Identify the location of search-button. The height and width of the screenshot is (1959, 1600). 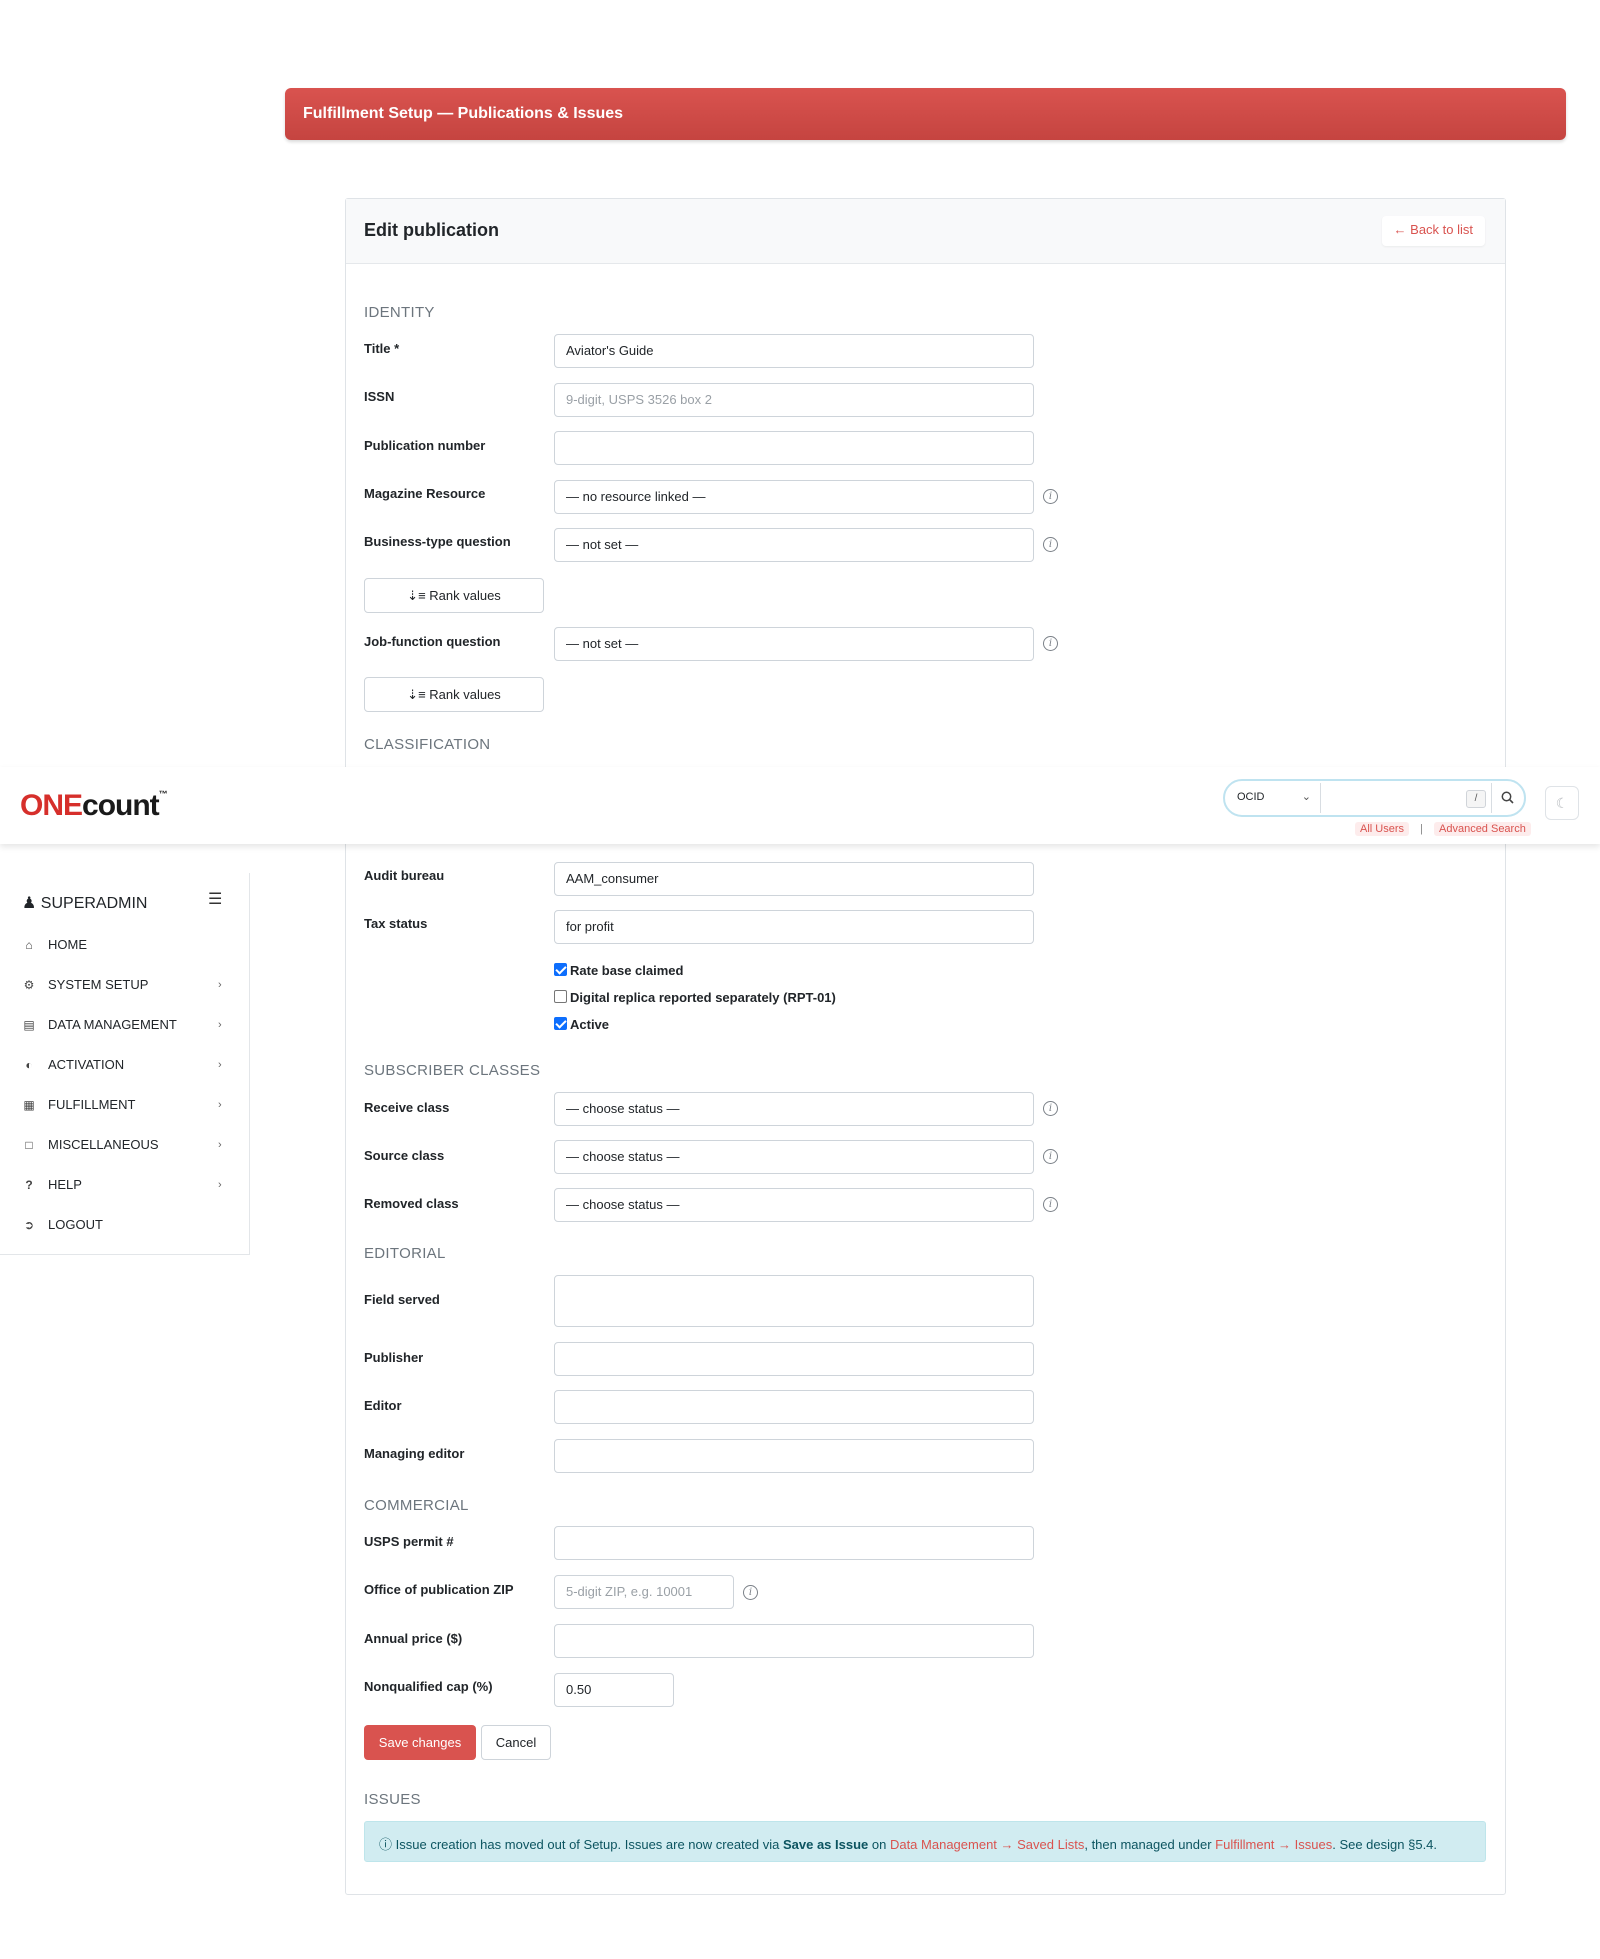
(1507, 798).